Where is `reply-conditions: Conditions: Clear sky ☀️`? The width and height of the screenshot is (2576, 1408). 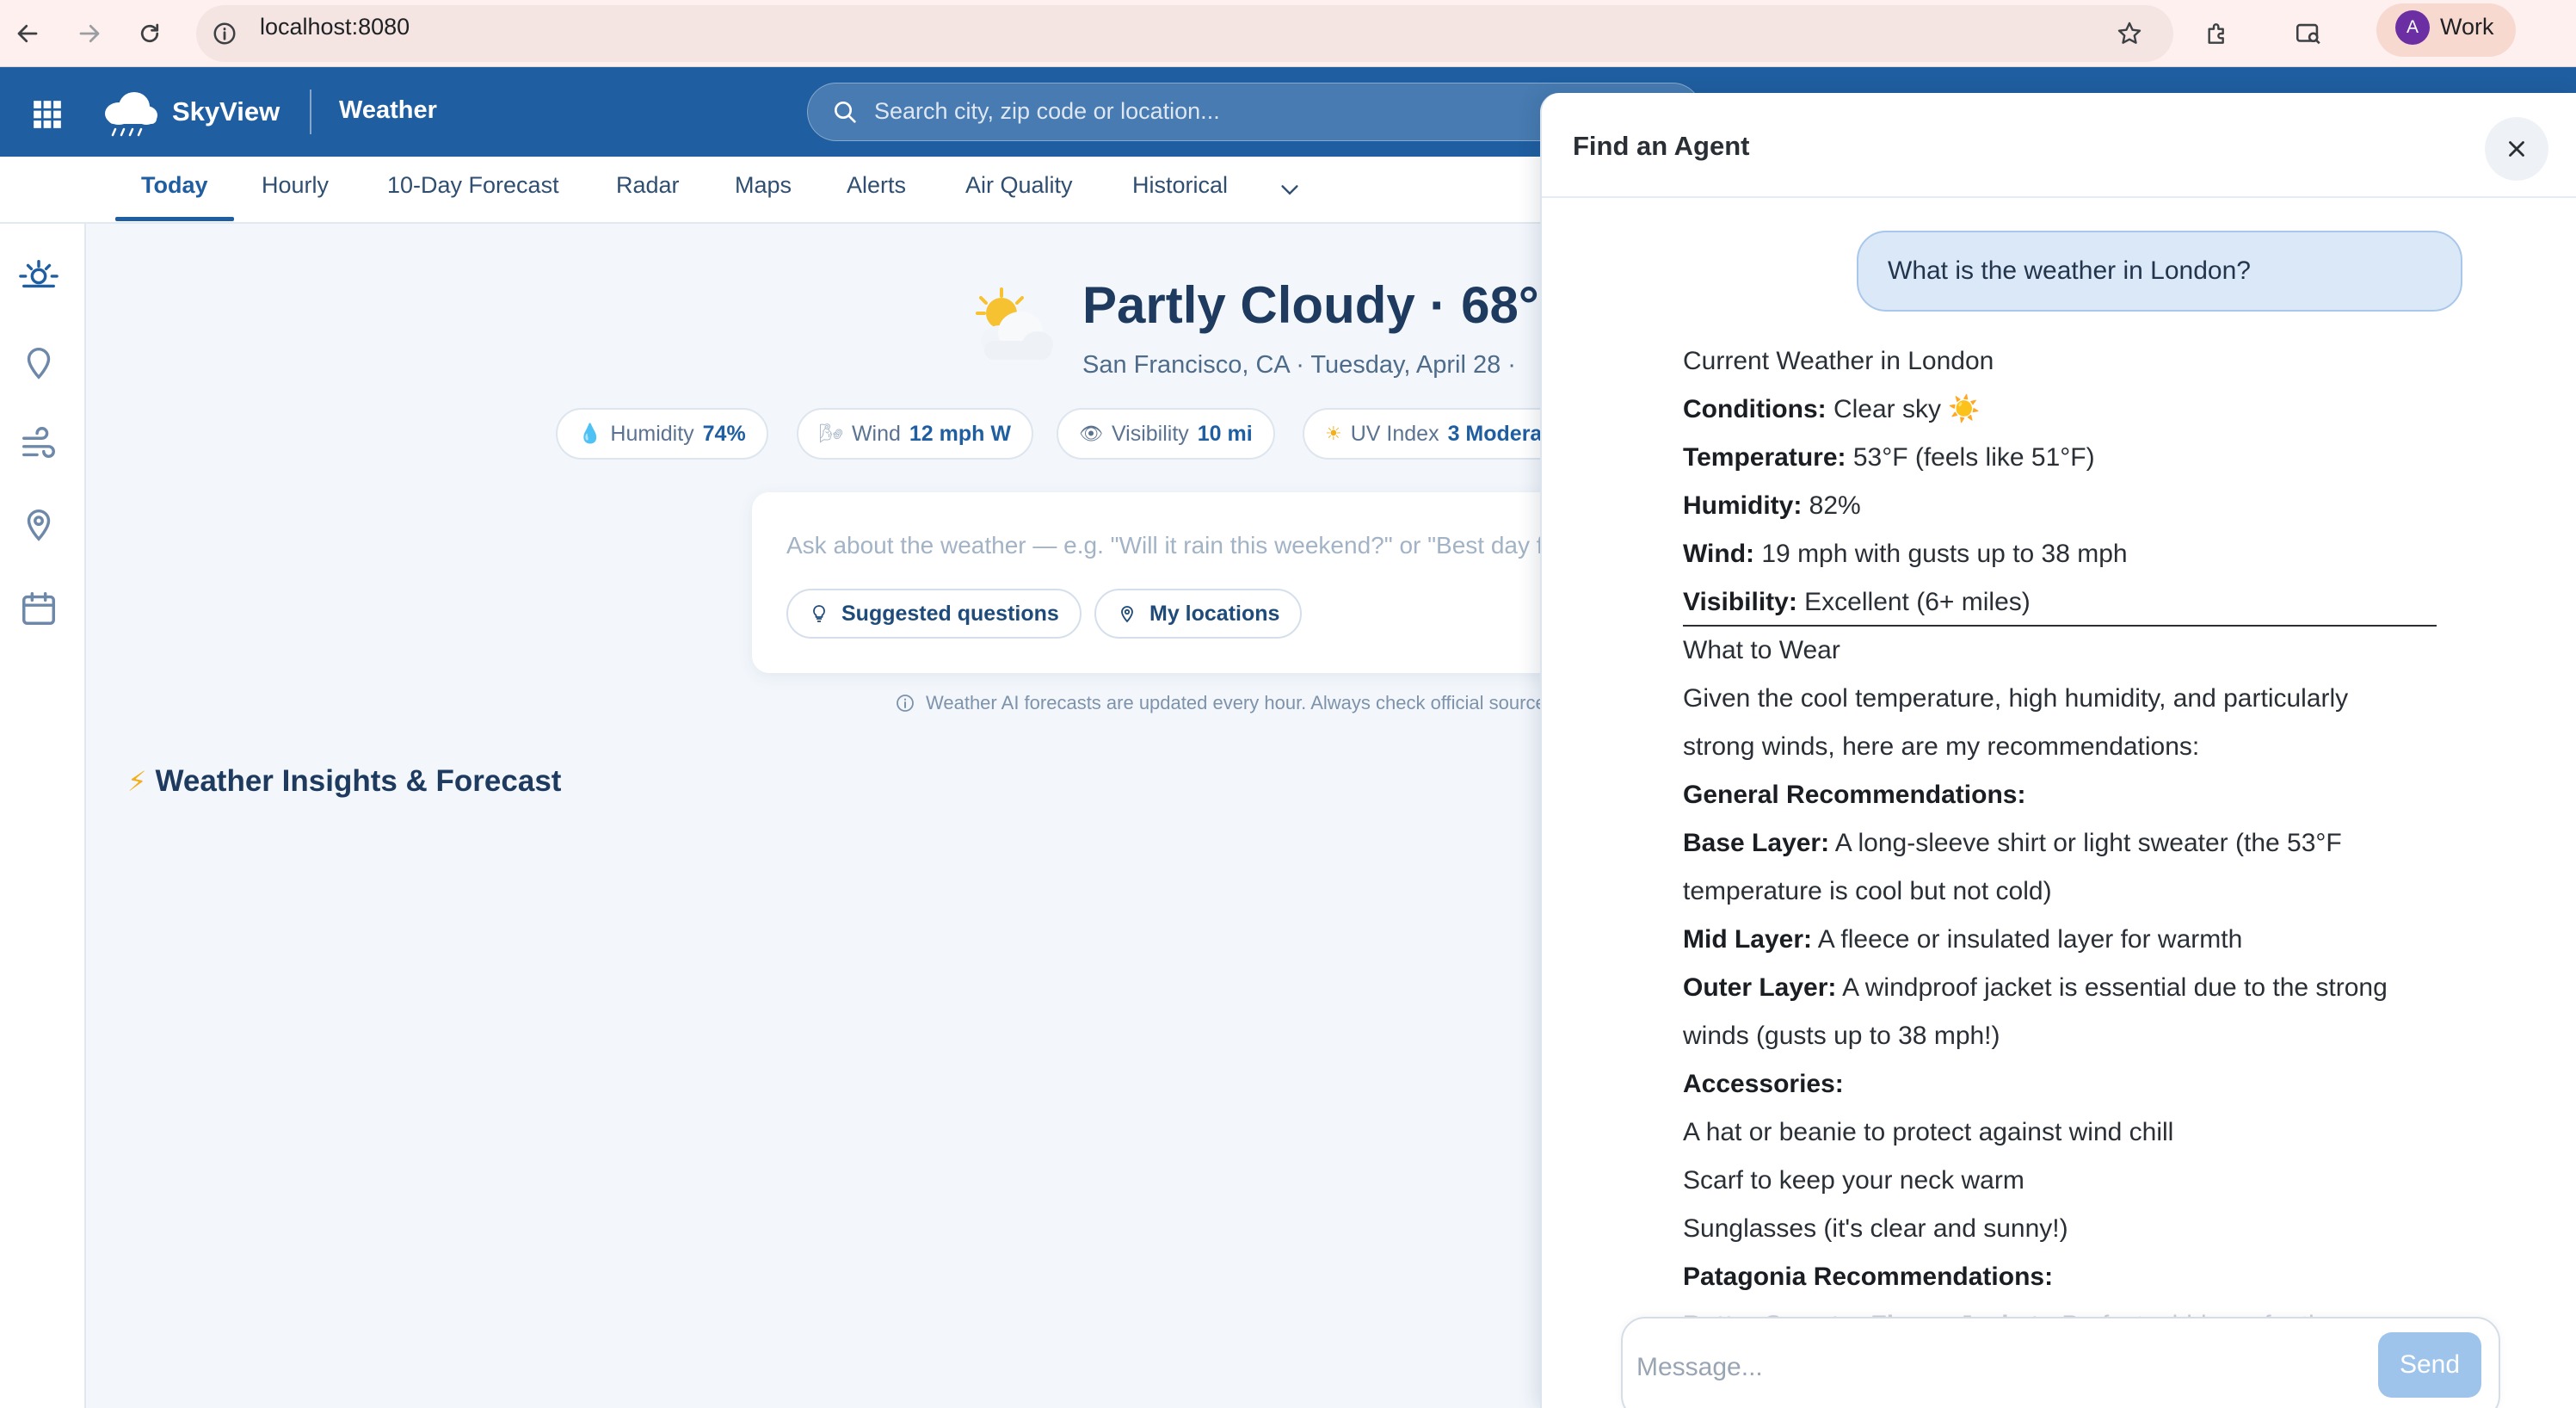 reply-conditions: Conditions: Clear sky ☀️ is located at coordinates (2061, 410).